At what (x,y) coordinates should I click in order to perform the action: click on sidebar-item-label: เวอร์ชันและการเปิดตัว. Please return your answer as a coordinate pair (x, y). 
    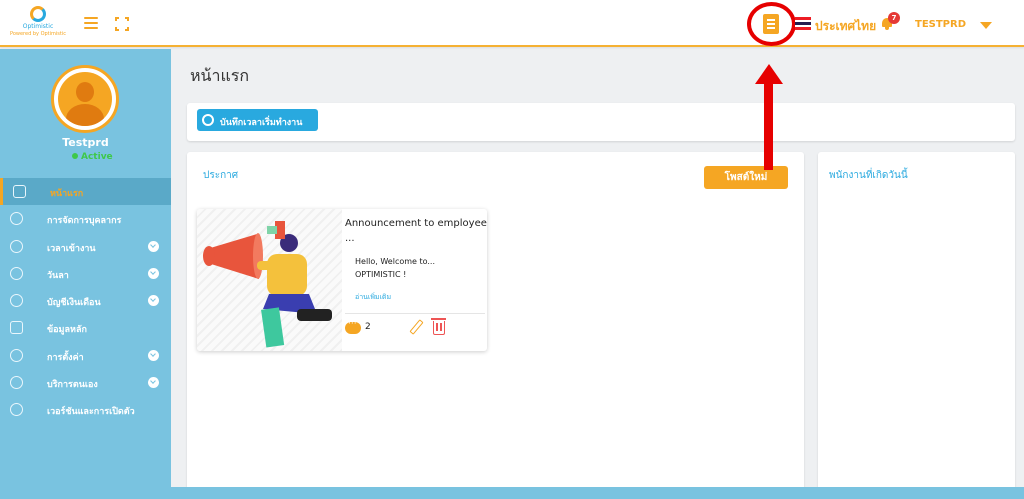
    Looking at the image, I should click on (91, 412).